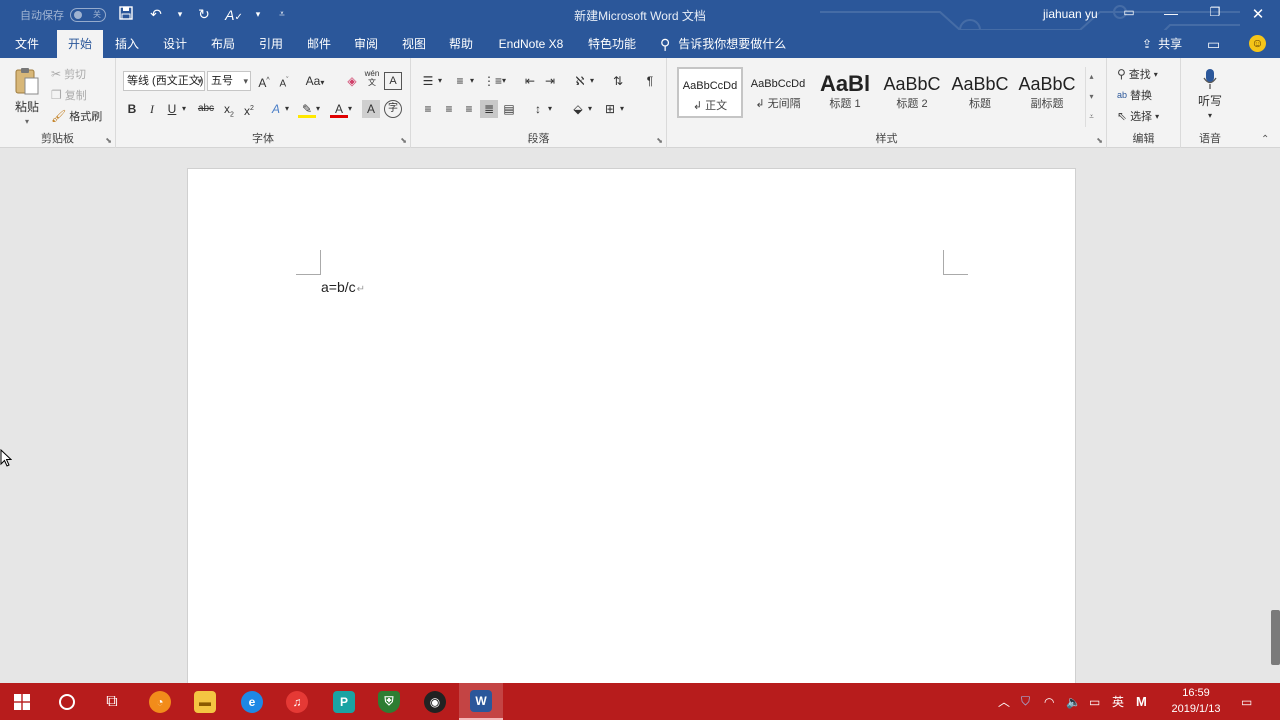 Image resolution: width=1280 pixels, height=720 pixels. What do you see at coordinates (318, 109) in the screenshot?
I see `highlight-dropdown-icon: ▾` at bounding box center [318, 109].